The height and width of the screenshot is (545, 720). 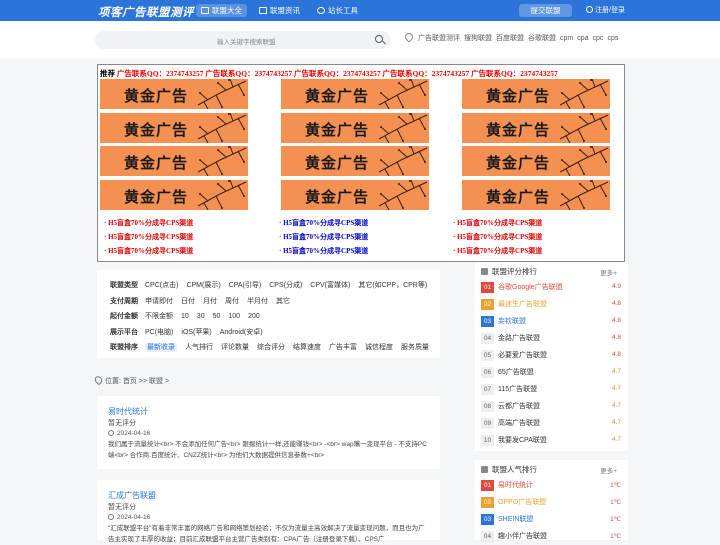 I want to click on filter-option: 月付, so click(x=210, y=301).